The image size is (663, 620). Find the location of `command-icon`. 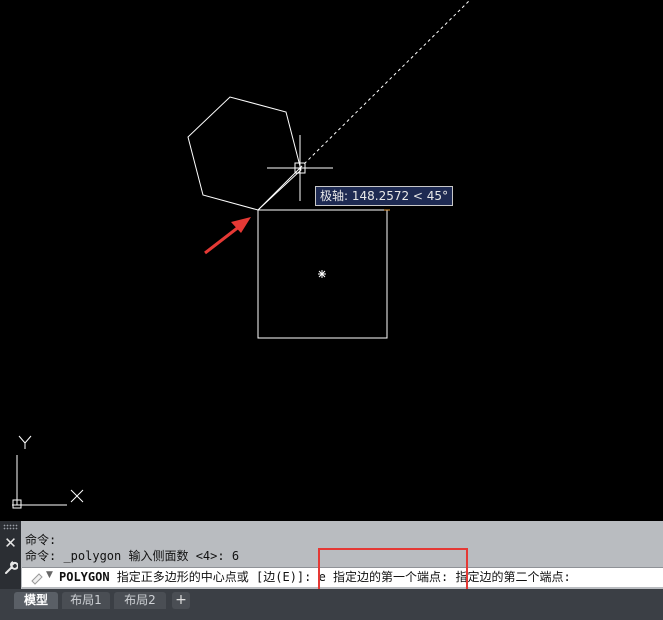

command-icon is located at coordinates (37, 578).